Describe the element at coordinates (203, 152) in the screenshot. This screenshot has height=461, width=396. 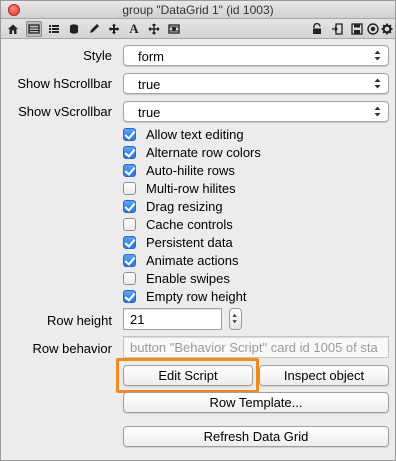
I see `checkbox-label: Alternate row colors` at that location.